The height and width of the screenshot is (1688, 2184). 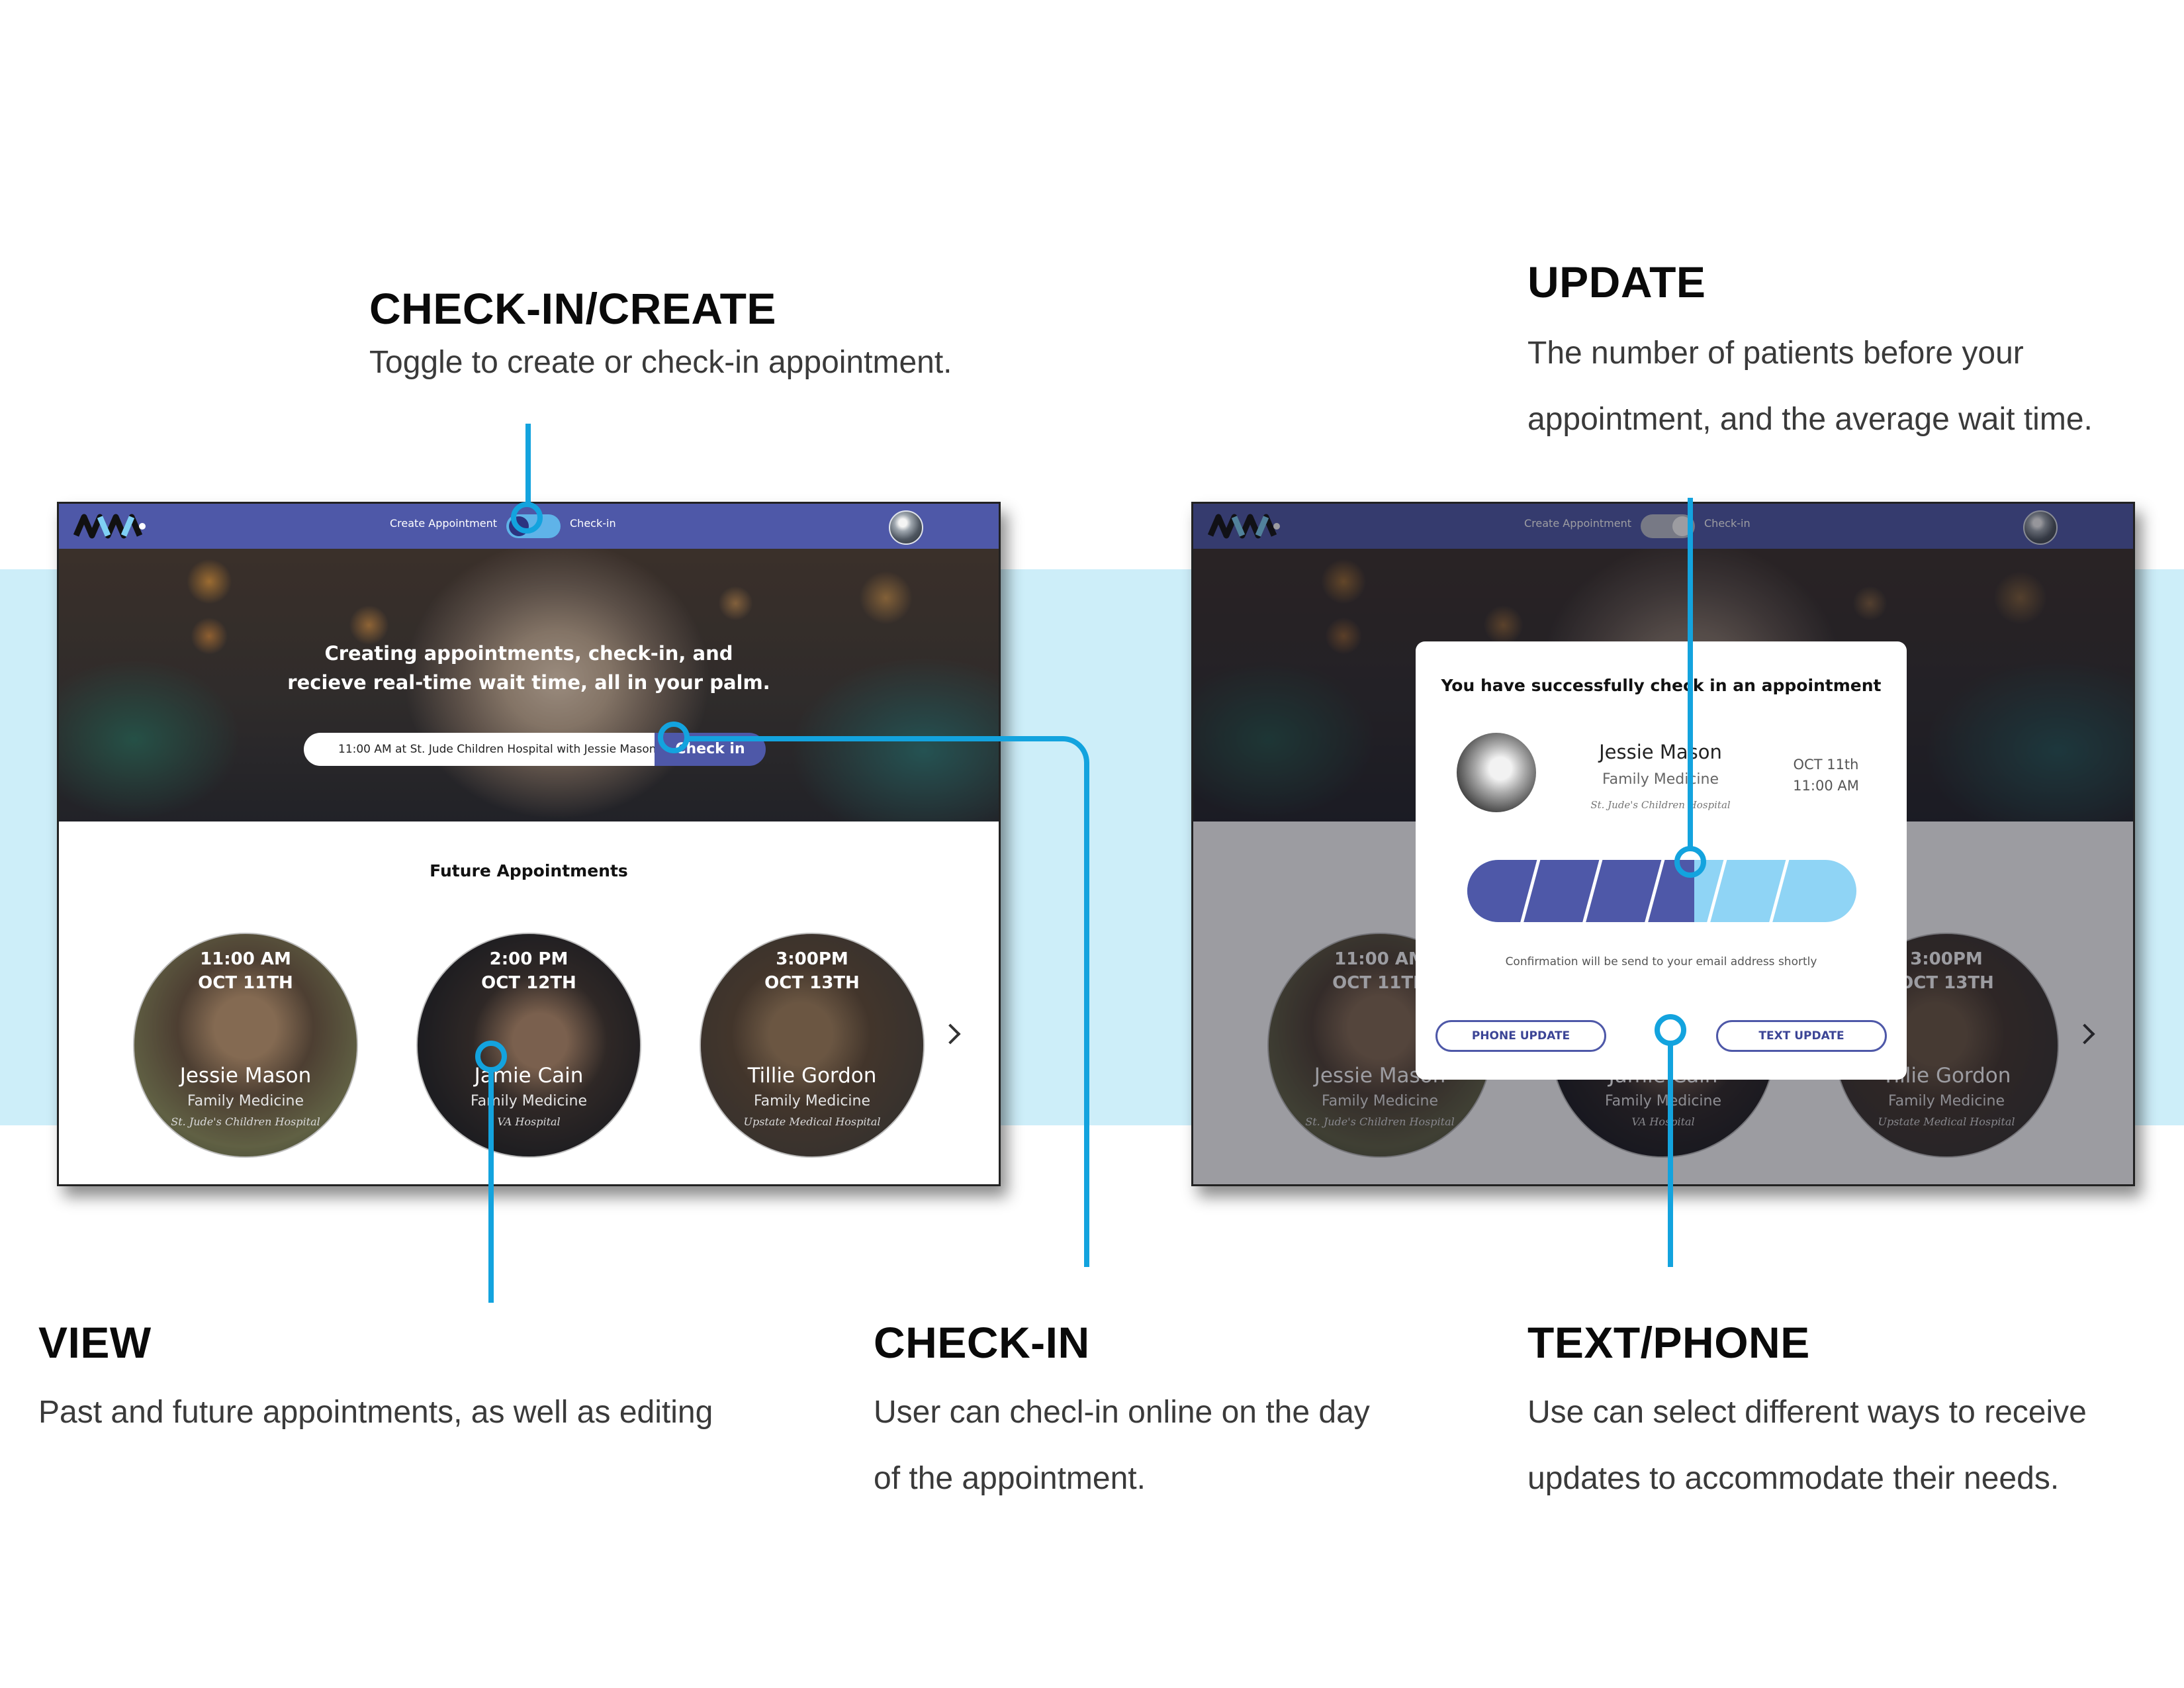 What do you see at coordinates (812, 1076) in the screenshot?
I see `appointment-doctor-name: Tillie Gordon` at bounding box center [812, 1076].